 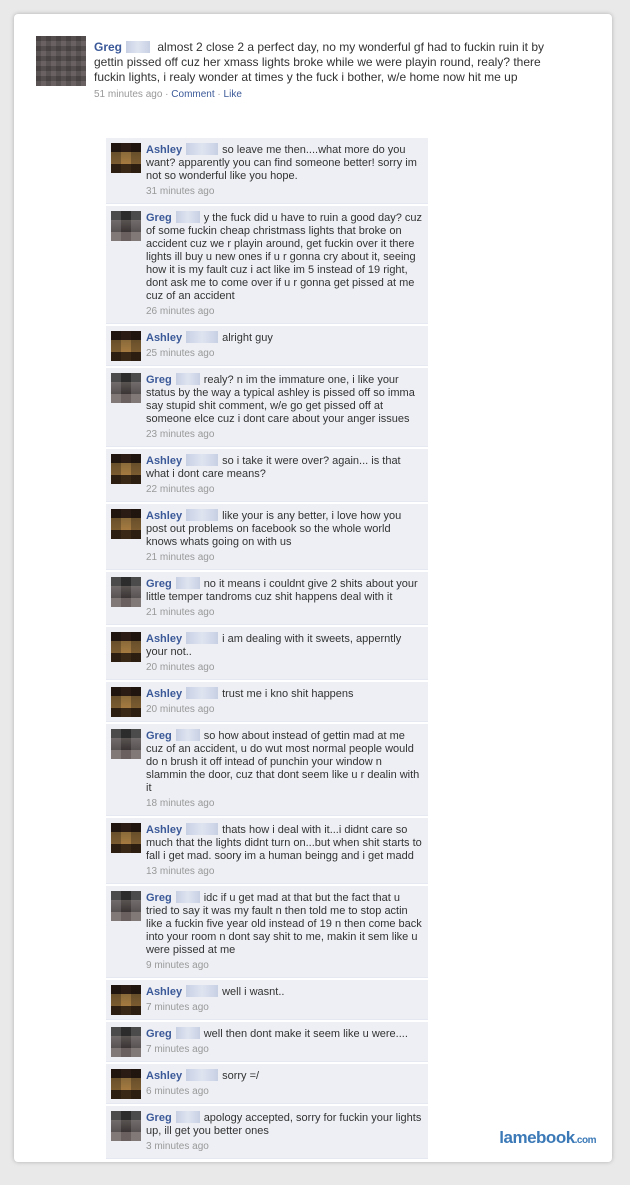 I want to click on brand-suffix: .com, so click(x=585, y=1140).